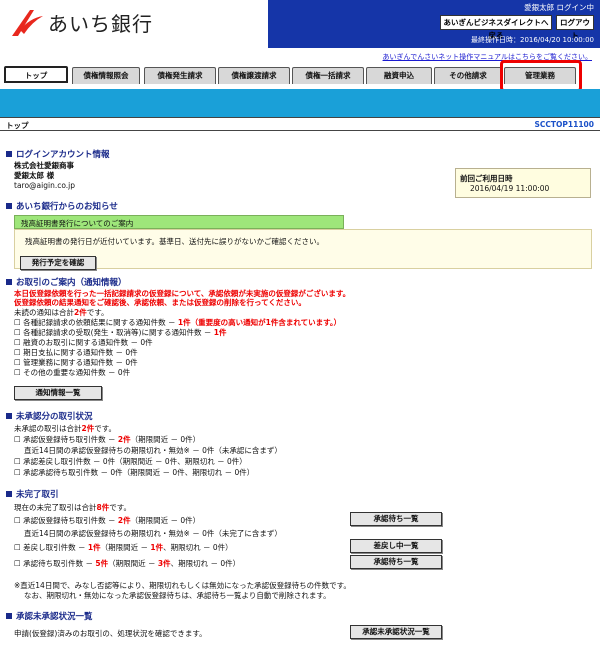  What do you see at coordinates (49, 616) in the screenshot?
I see `approval-status-title: 承認未承認状況一覧` at bounding box center [49, 616].